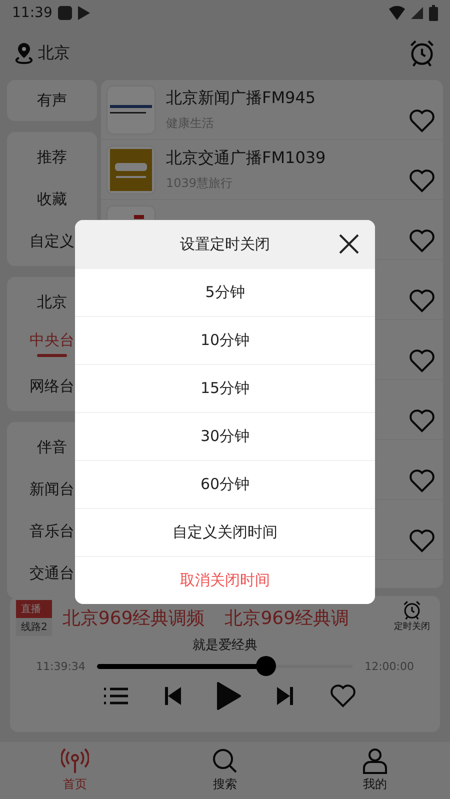  What do you see at coordinates (282, 158) in the screenshot?
I see `station-name: 北京交通广播FM1039` at bounding box center [282, 158].